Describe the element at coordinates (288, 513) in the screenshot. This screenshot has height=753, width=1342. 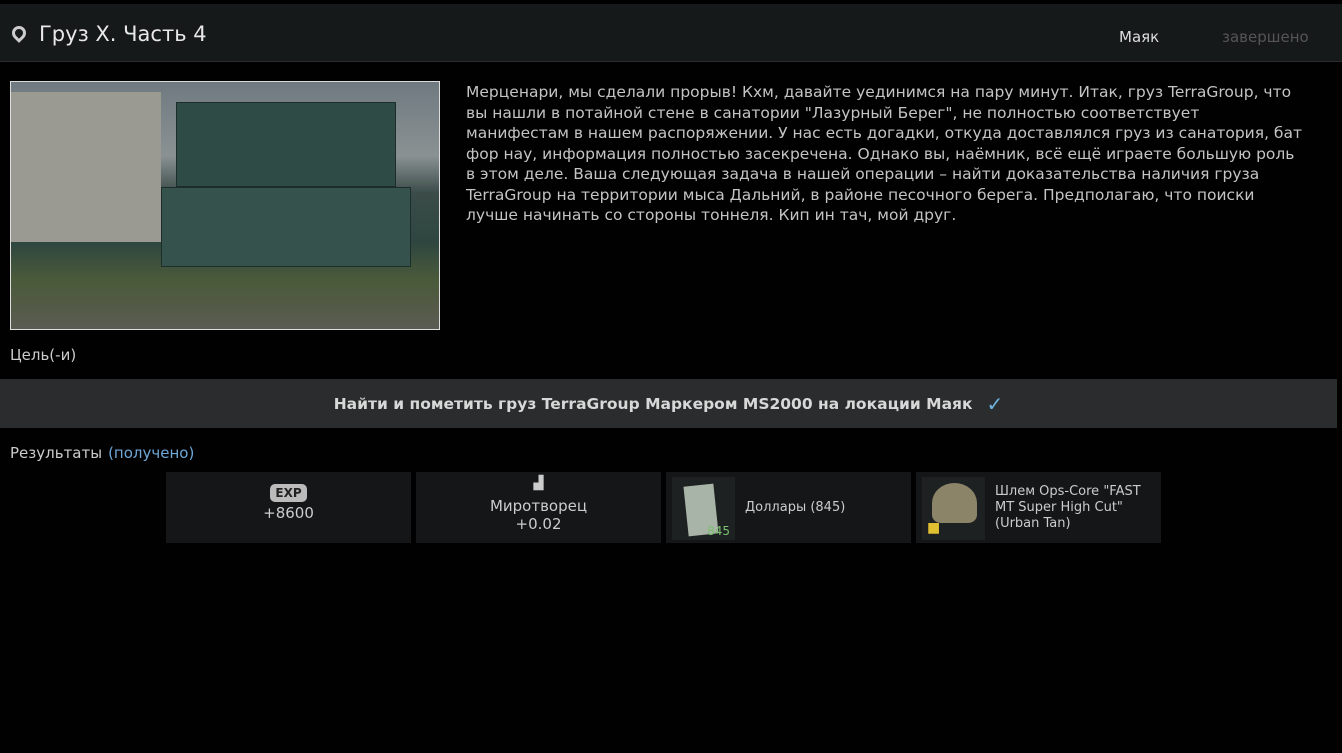
I see `exp-value: +8600` at that location.